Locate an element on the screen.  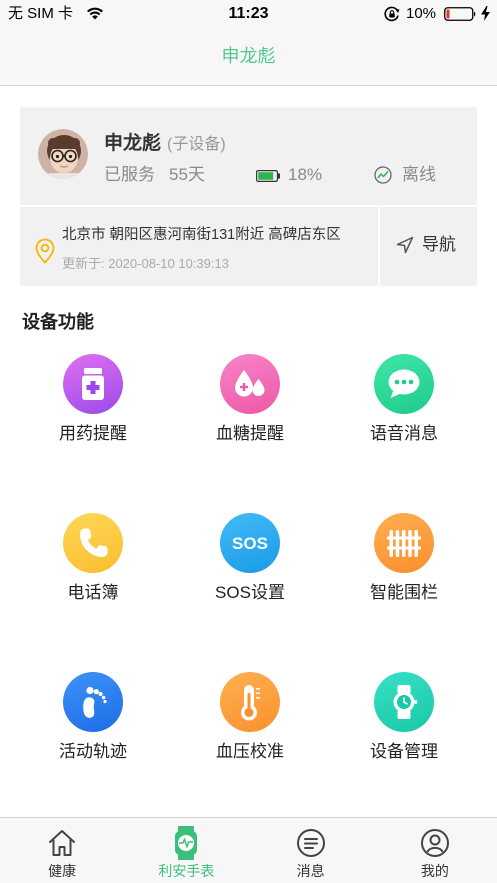
offline-status-icon is located at coordinates (383, 177).